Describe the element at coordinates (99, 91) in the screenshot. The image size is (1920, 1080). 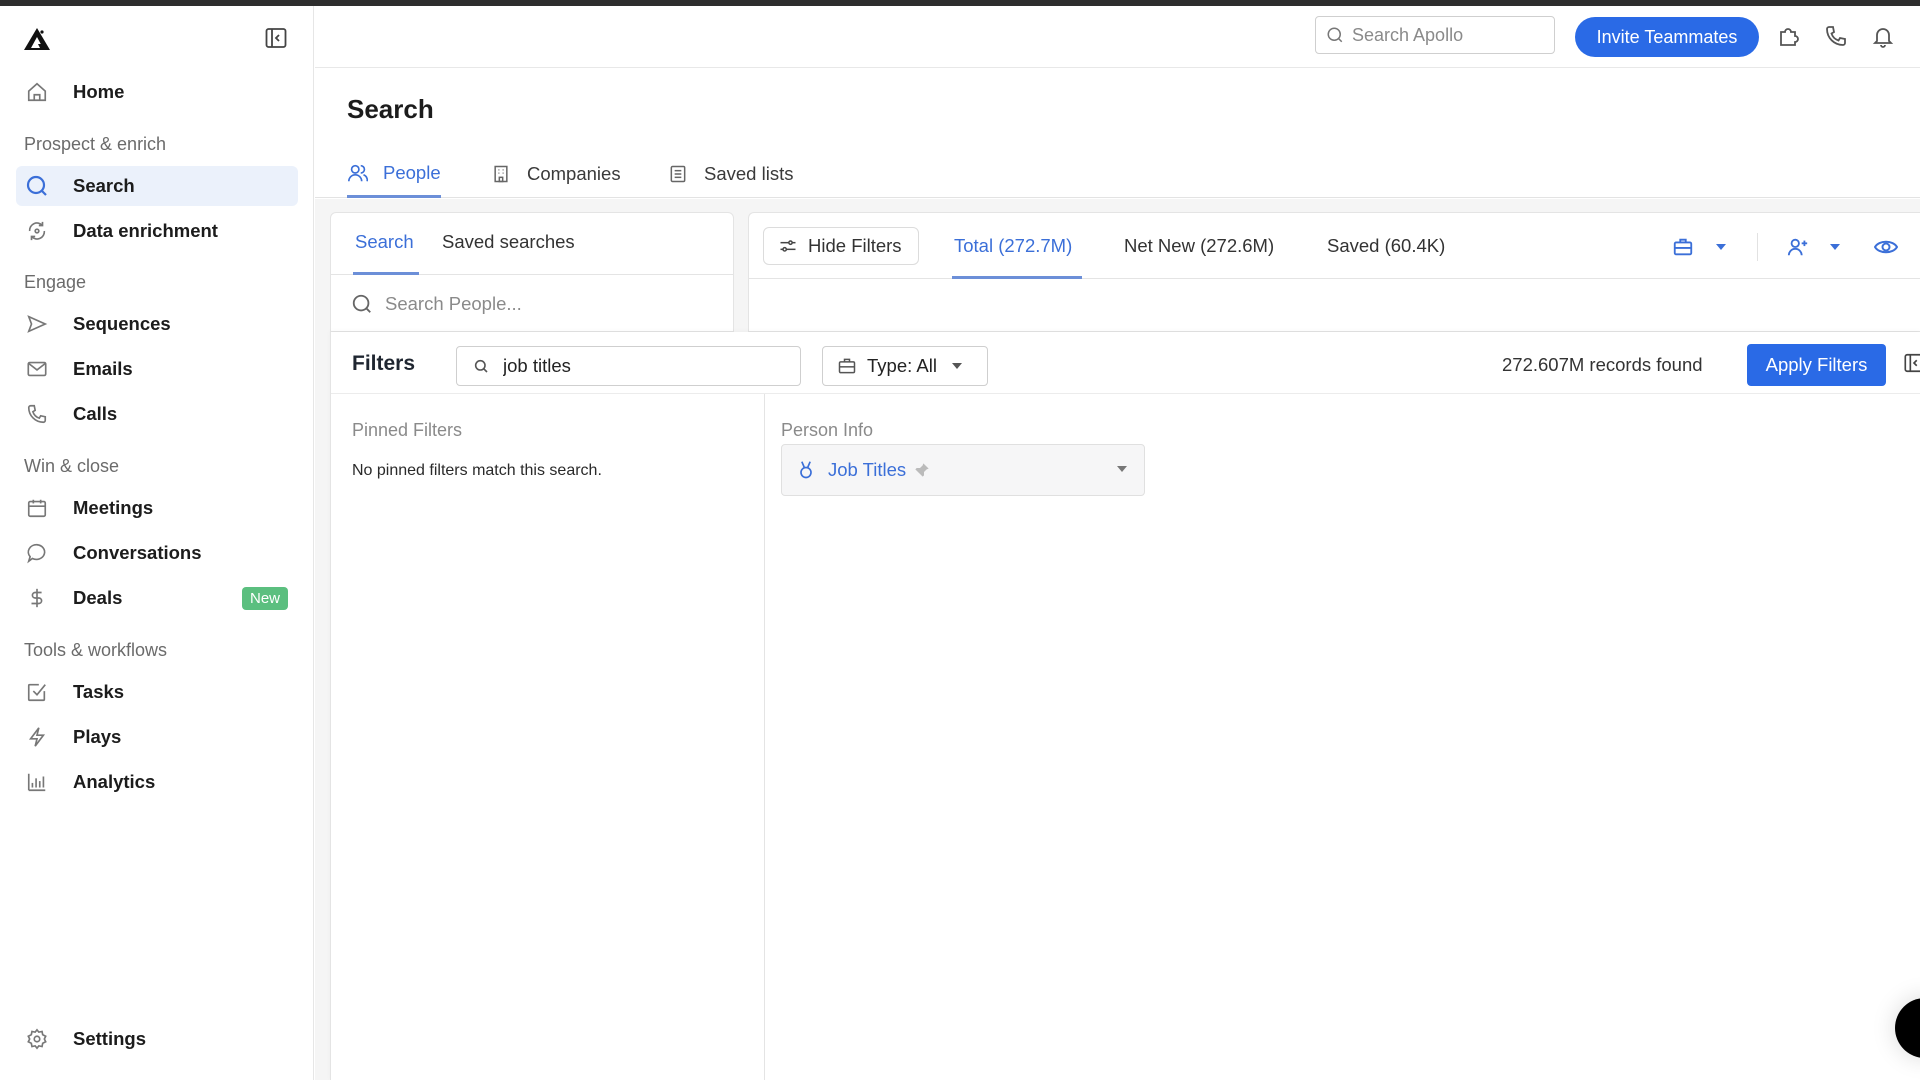
I see `sidebar-item-label: Home` at that location.